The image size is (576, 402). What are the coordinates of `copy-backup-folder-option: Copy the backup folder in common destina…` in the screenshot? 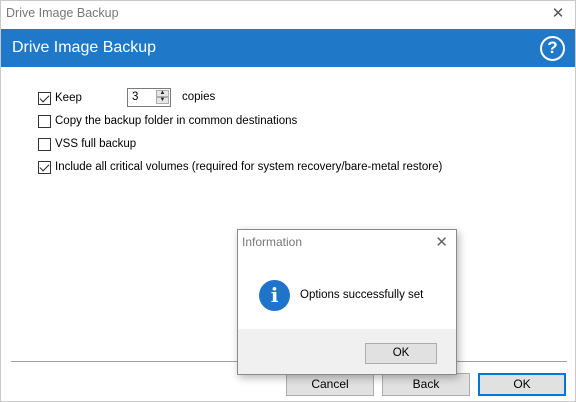 It's located at (167, 121).